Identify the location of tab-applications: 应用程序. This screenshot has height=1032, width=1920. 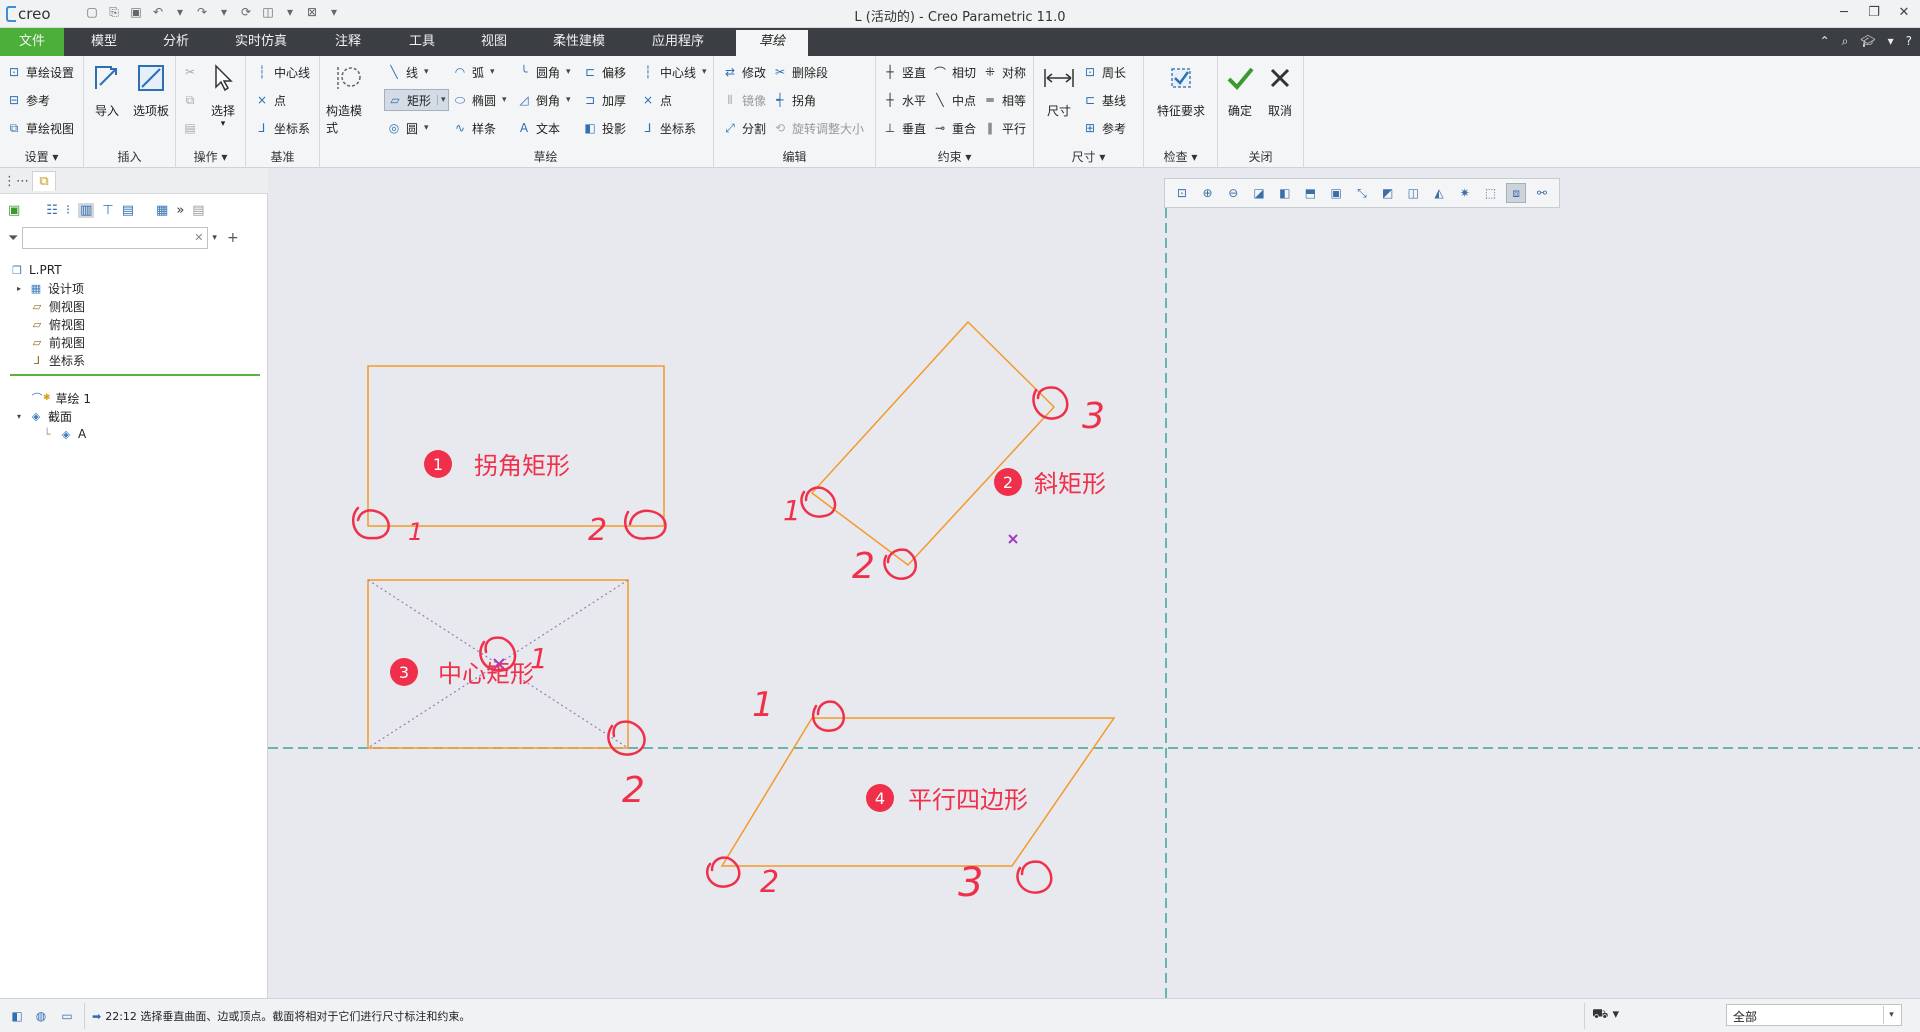
(678, 42).